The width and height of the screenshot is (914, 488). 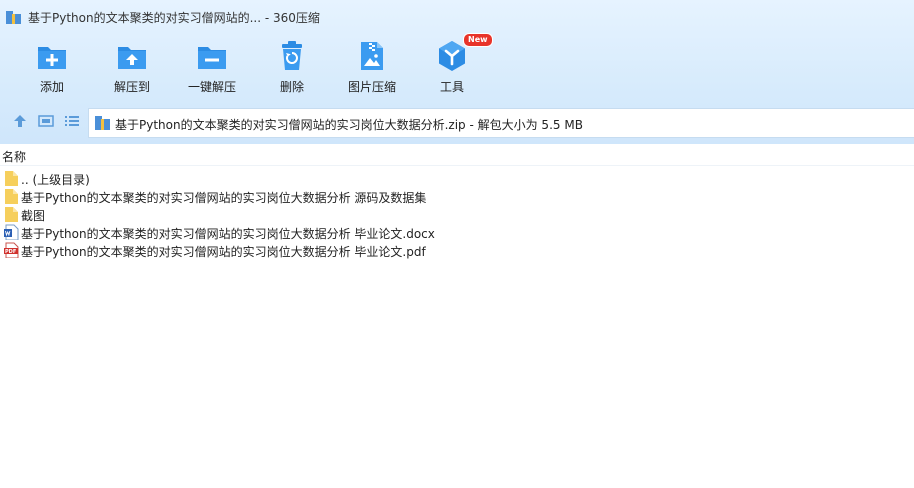 What do you see at coordinates (457, 214) in the screenshot?
I see `list-item: 截图` at bounding box center [457, 214].